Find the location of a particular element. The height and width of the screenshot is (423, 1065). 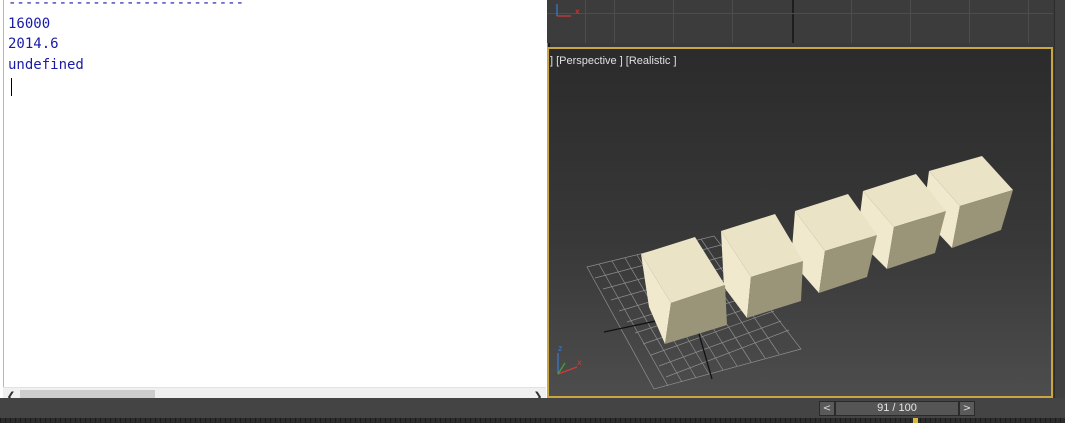

axis-tripod-icon: x z is located at coordinates (569, 359).